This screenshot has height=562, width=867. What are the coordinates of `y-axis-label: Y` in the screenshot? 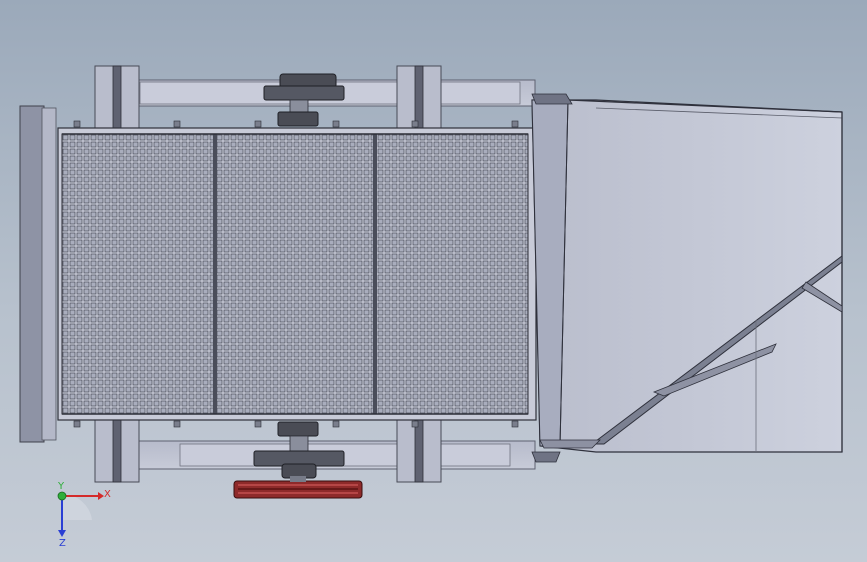 It's located at (61, 486).